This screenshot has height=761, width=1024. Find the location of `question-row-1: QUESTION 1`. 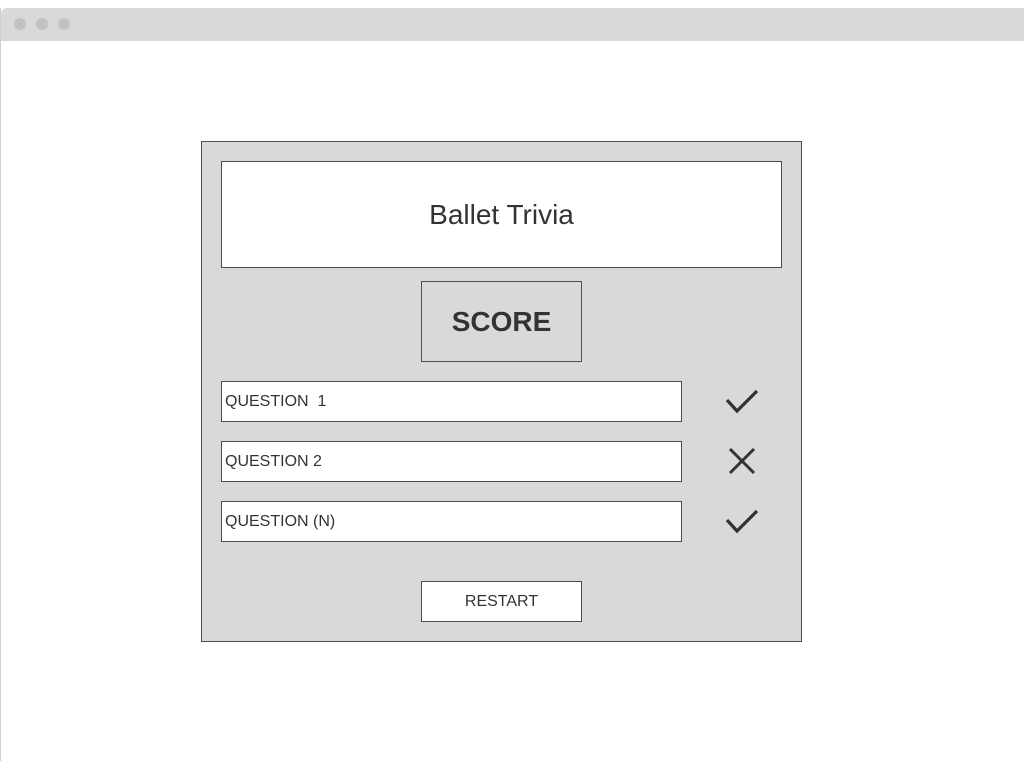

question-row-1: QUESTION 1 is located at coordinates (451, 401).